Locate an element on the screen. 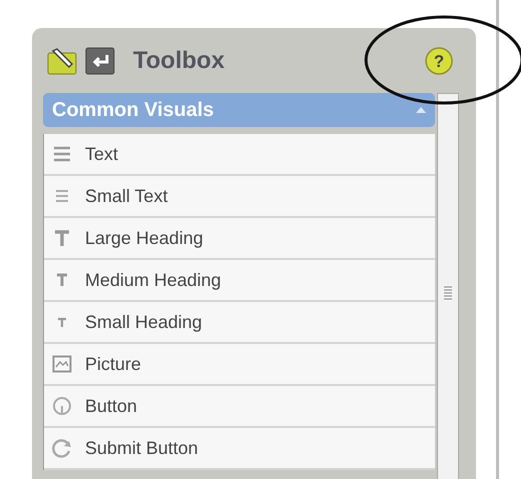  scrollbar is located at coordinates (448, 286).